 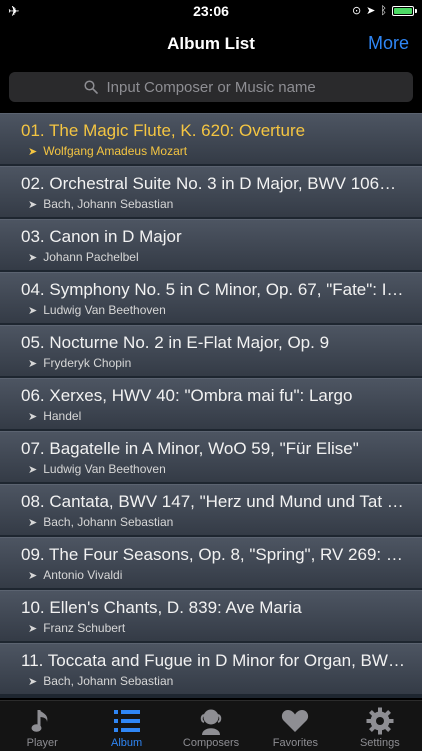 What do you see at coordinates (42, 721) in the screenshot?
I see `music-note-icon` at bounding box center [42, 721].